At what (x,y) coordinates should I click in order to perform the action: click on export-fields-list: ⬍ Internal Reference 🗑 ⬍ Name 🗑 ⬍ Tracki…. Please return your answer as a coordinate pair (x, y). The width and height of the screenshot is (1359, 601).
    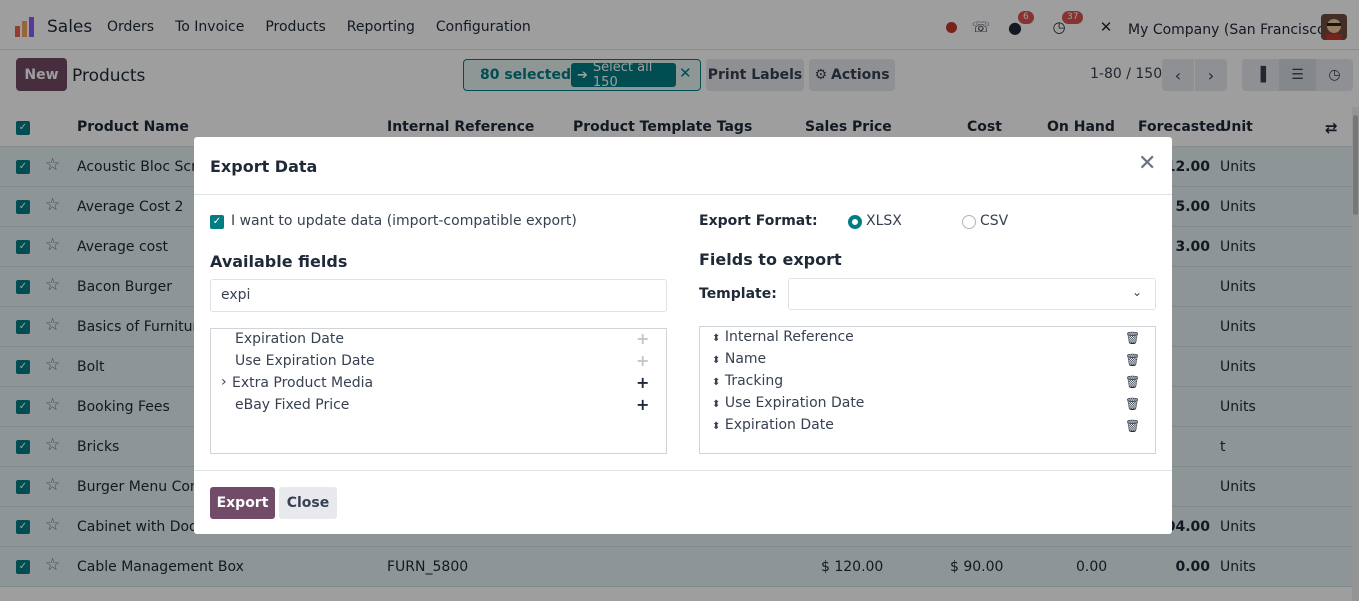
    Looking at the image, I should click on (927, 390).